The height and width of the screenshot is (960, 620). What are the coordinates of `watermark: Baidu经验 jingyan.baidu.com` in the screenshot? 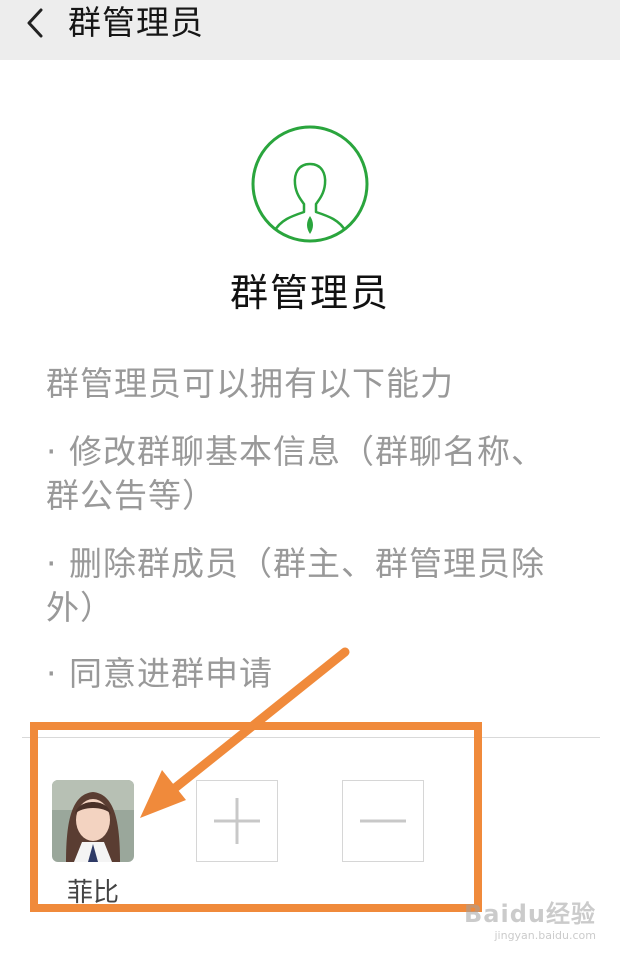 It's located at (530, 918).